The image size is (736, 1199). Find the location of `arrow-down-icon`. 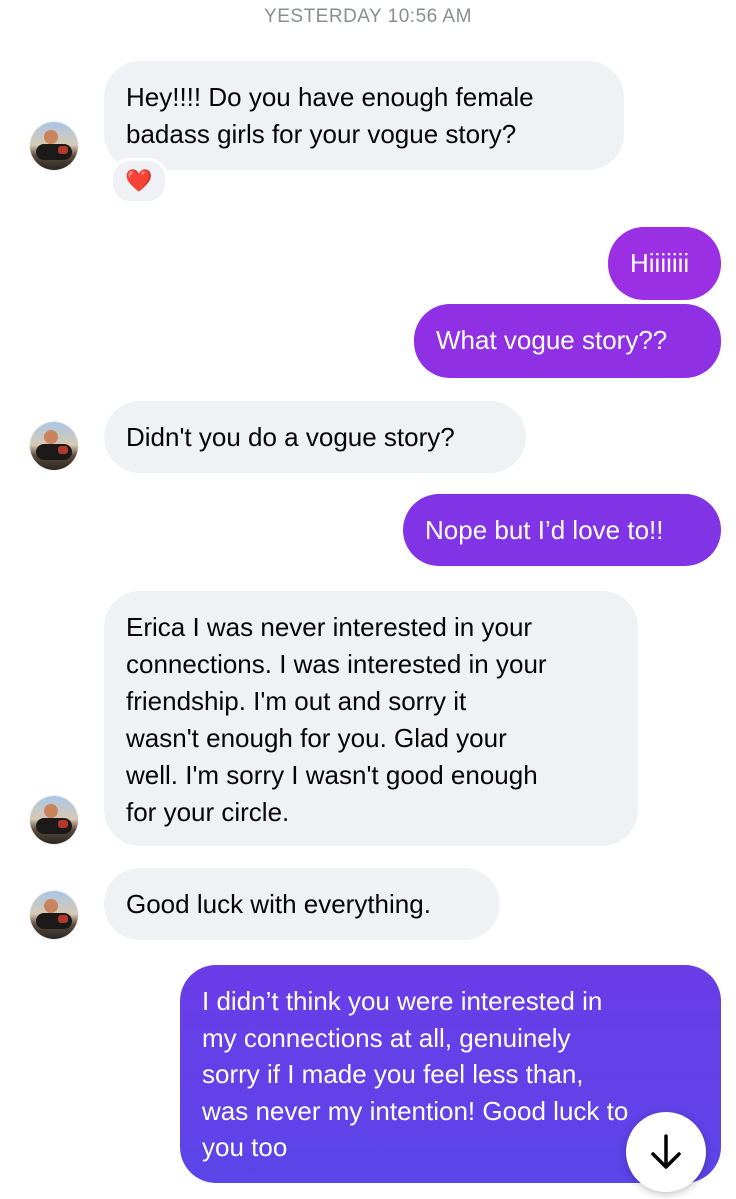

arrow-down-icon is located at coordinates (666, 1151).